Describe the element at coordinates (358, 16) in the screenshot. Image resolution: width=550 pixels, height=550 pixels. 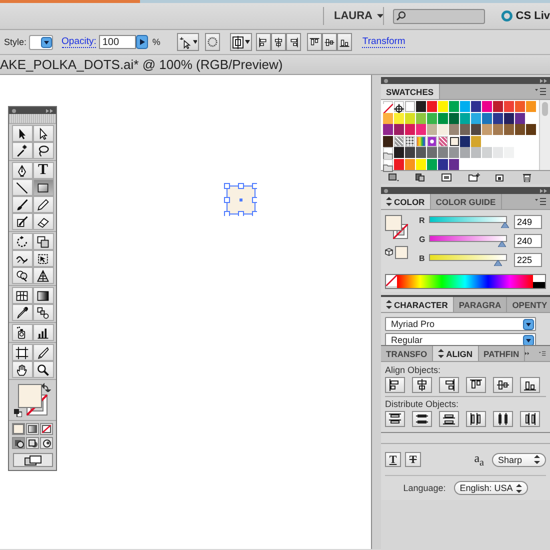
I see `user-menu: LAURA` at that location.